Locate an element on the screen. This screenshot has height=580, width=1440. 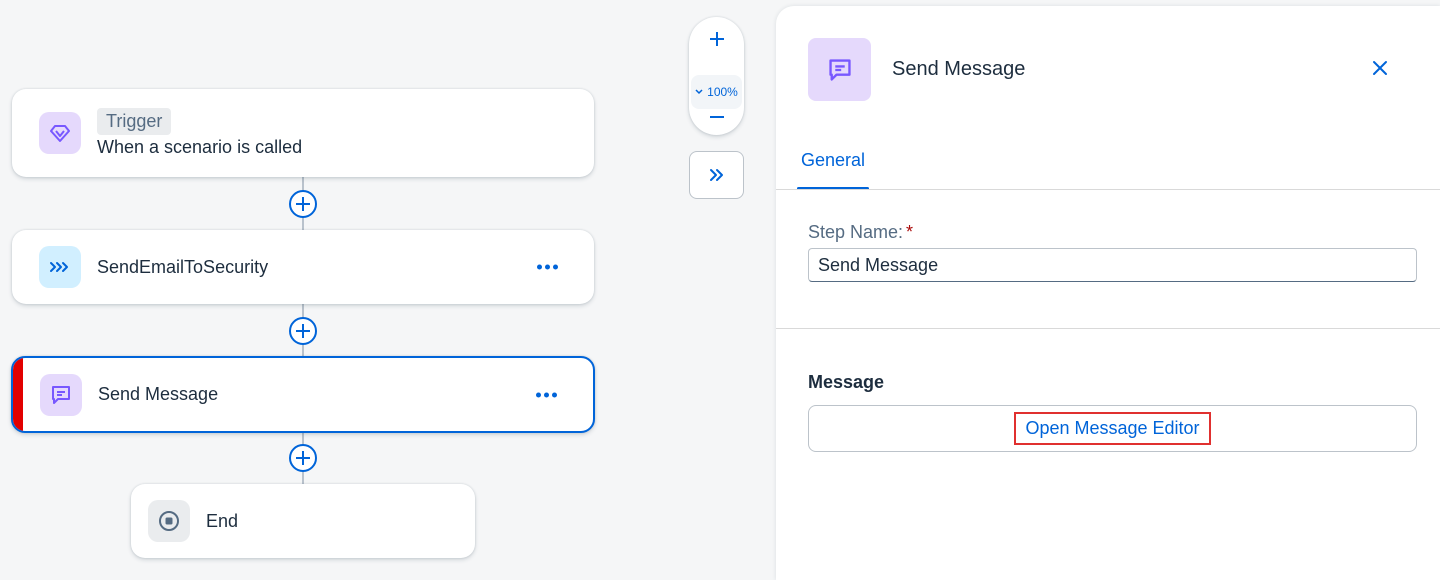
chevron-down-icon is located at coordinates (699, 92).